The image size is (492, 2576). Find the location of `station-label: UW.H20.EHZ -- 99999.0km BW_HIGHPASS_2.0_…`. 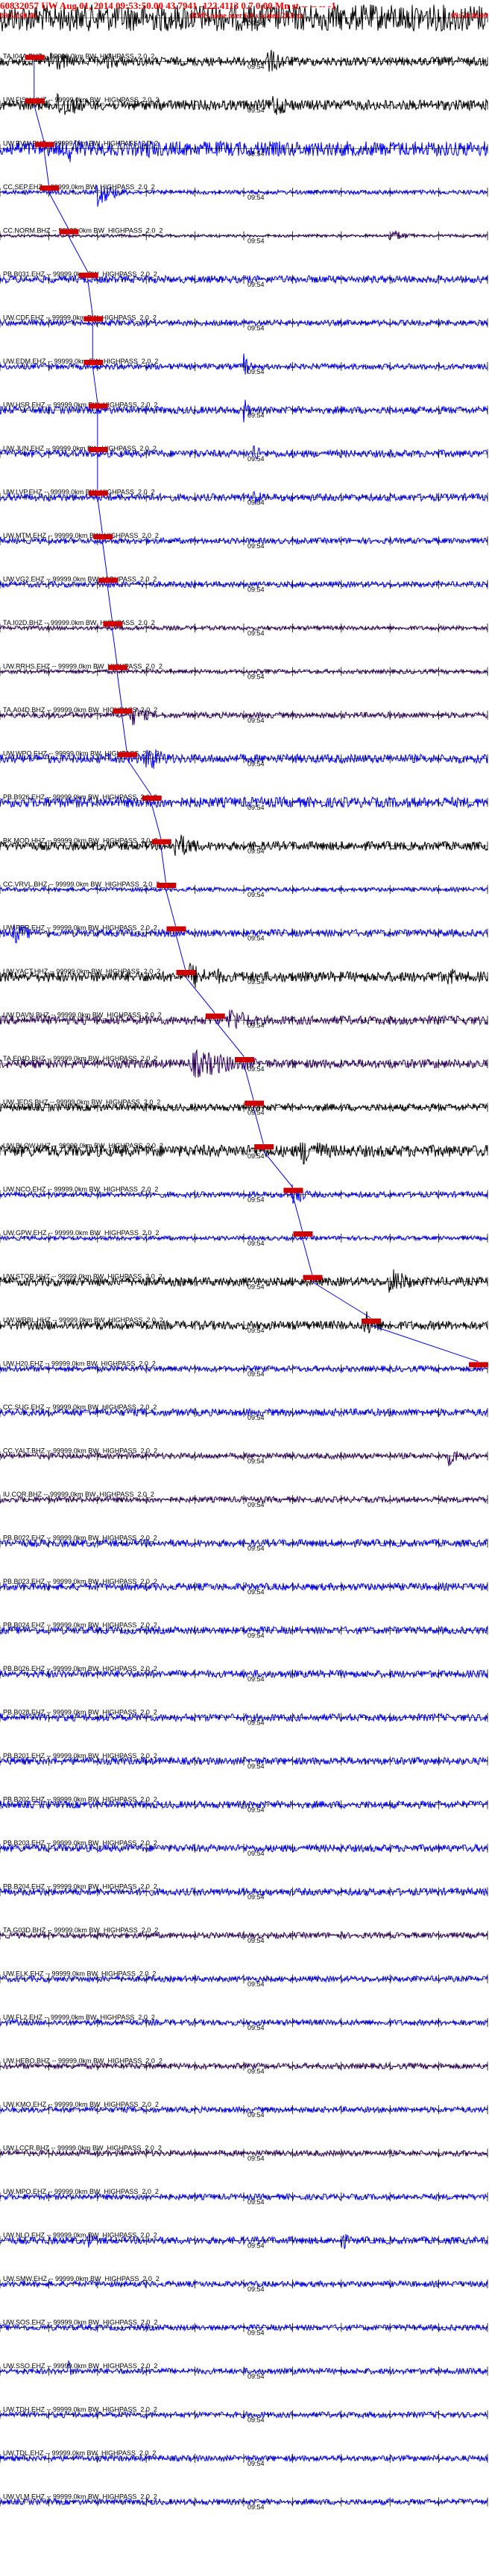

station-label: UW.H20.EHZ -- 99999.0km BW_HIGHPASS_2.0_… is located at coordinates (80, 1364).